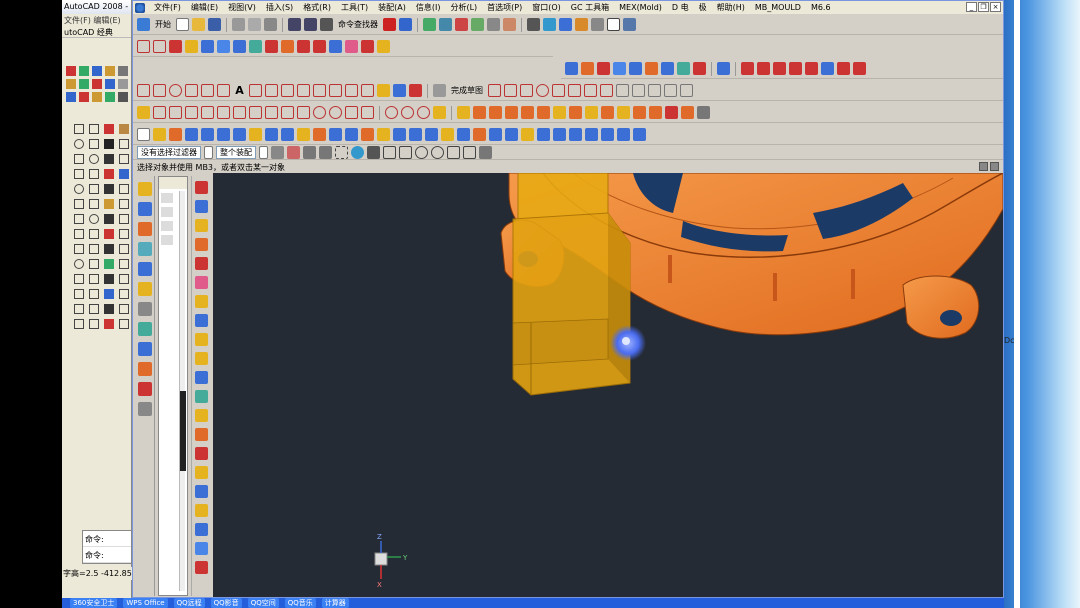 Image resolution: width=1080 pixels, height=608 pixels. I want to click on menu-preferences: 首选项(P), so click(504, 7).